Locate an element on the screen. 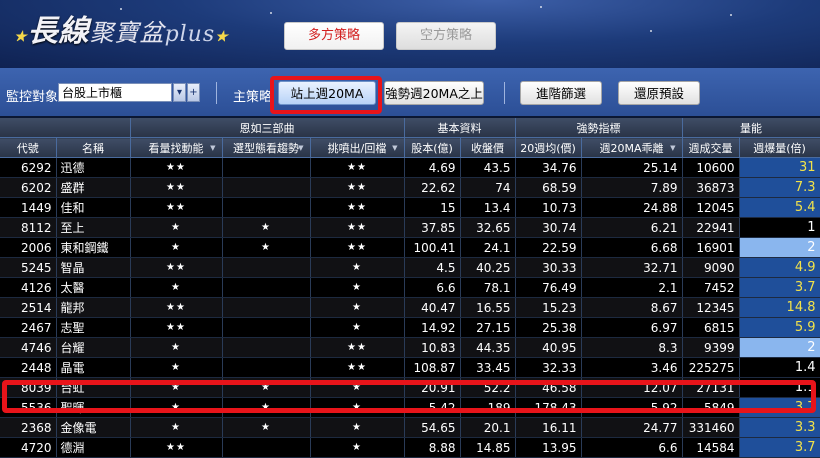 The width and height of the screenshot is (820, 458). volume-ratio-cell: 1.4 is located at coordinates (779, 367).